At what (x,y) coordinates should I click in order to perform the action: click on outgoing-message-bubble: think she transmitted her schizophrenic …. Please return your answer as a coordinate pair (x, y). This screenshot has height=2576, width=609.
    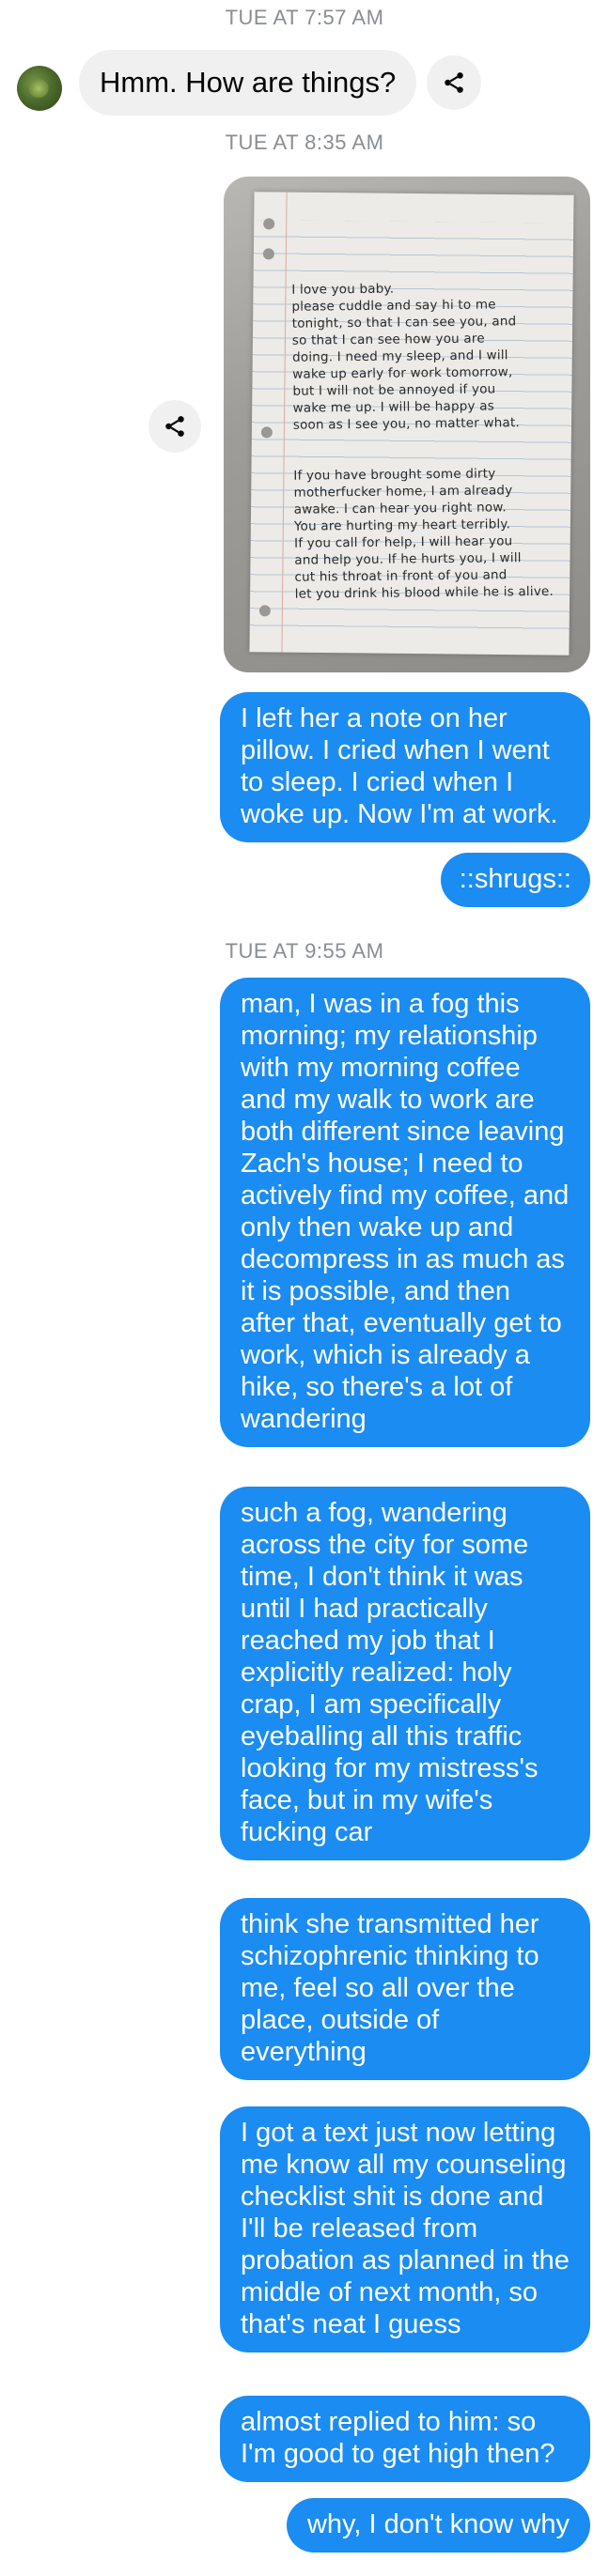
    Looking at the image, I should click on (405, 1989).